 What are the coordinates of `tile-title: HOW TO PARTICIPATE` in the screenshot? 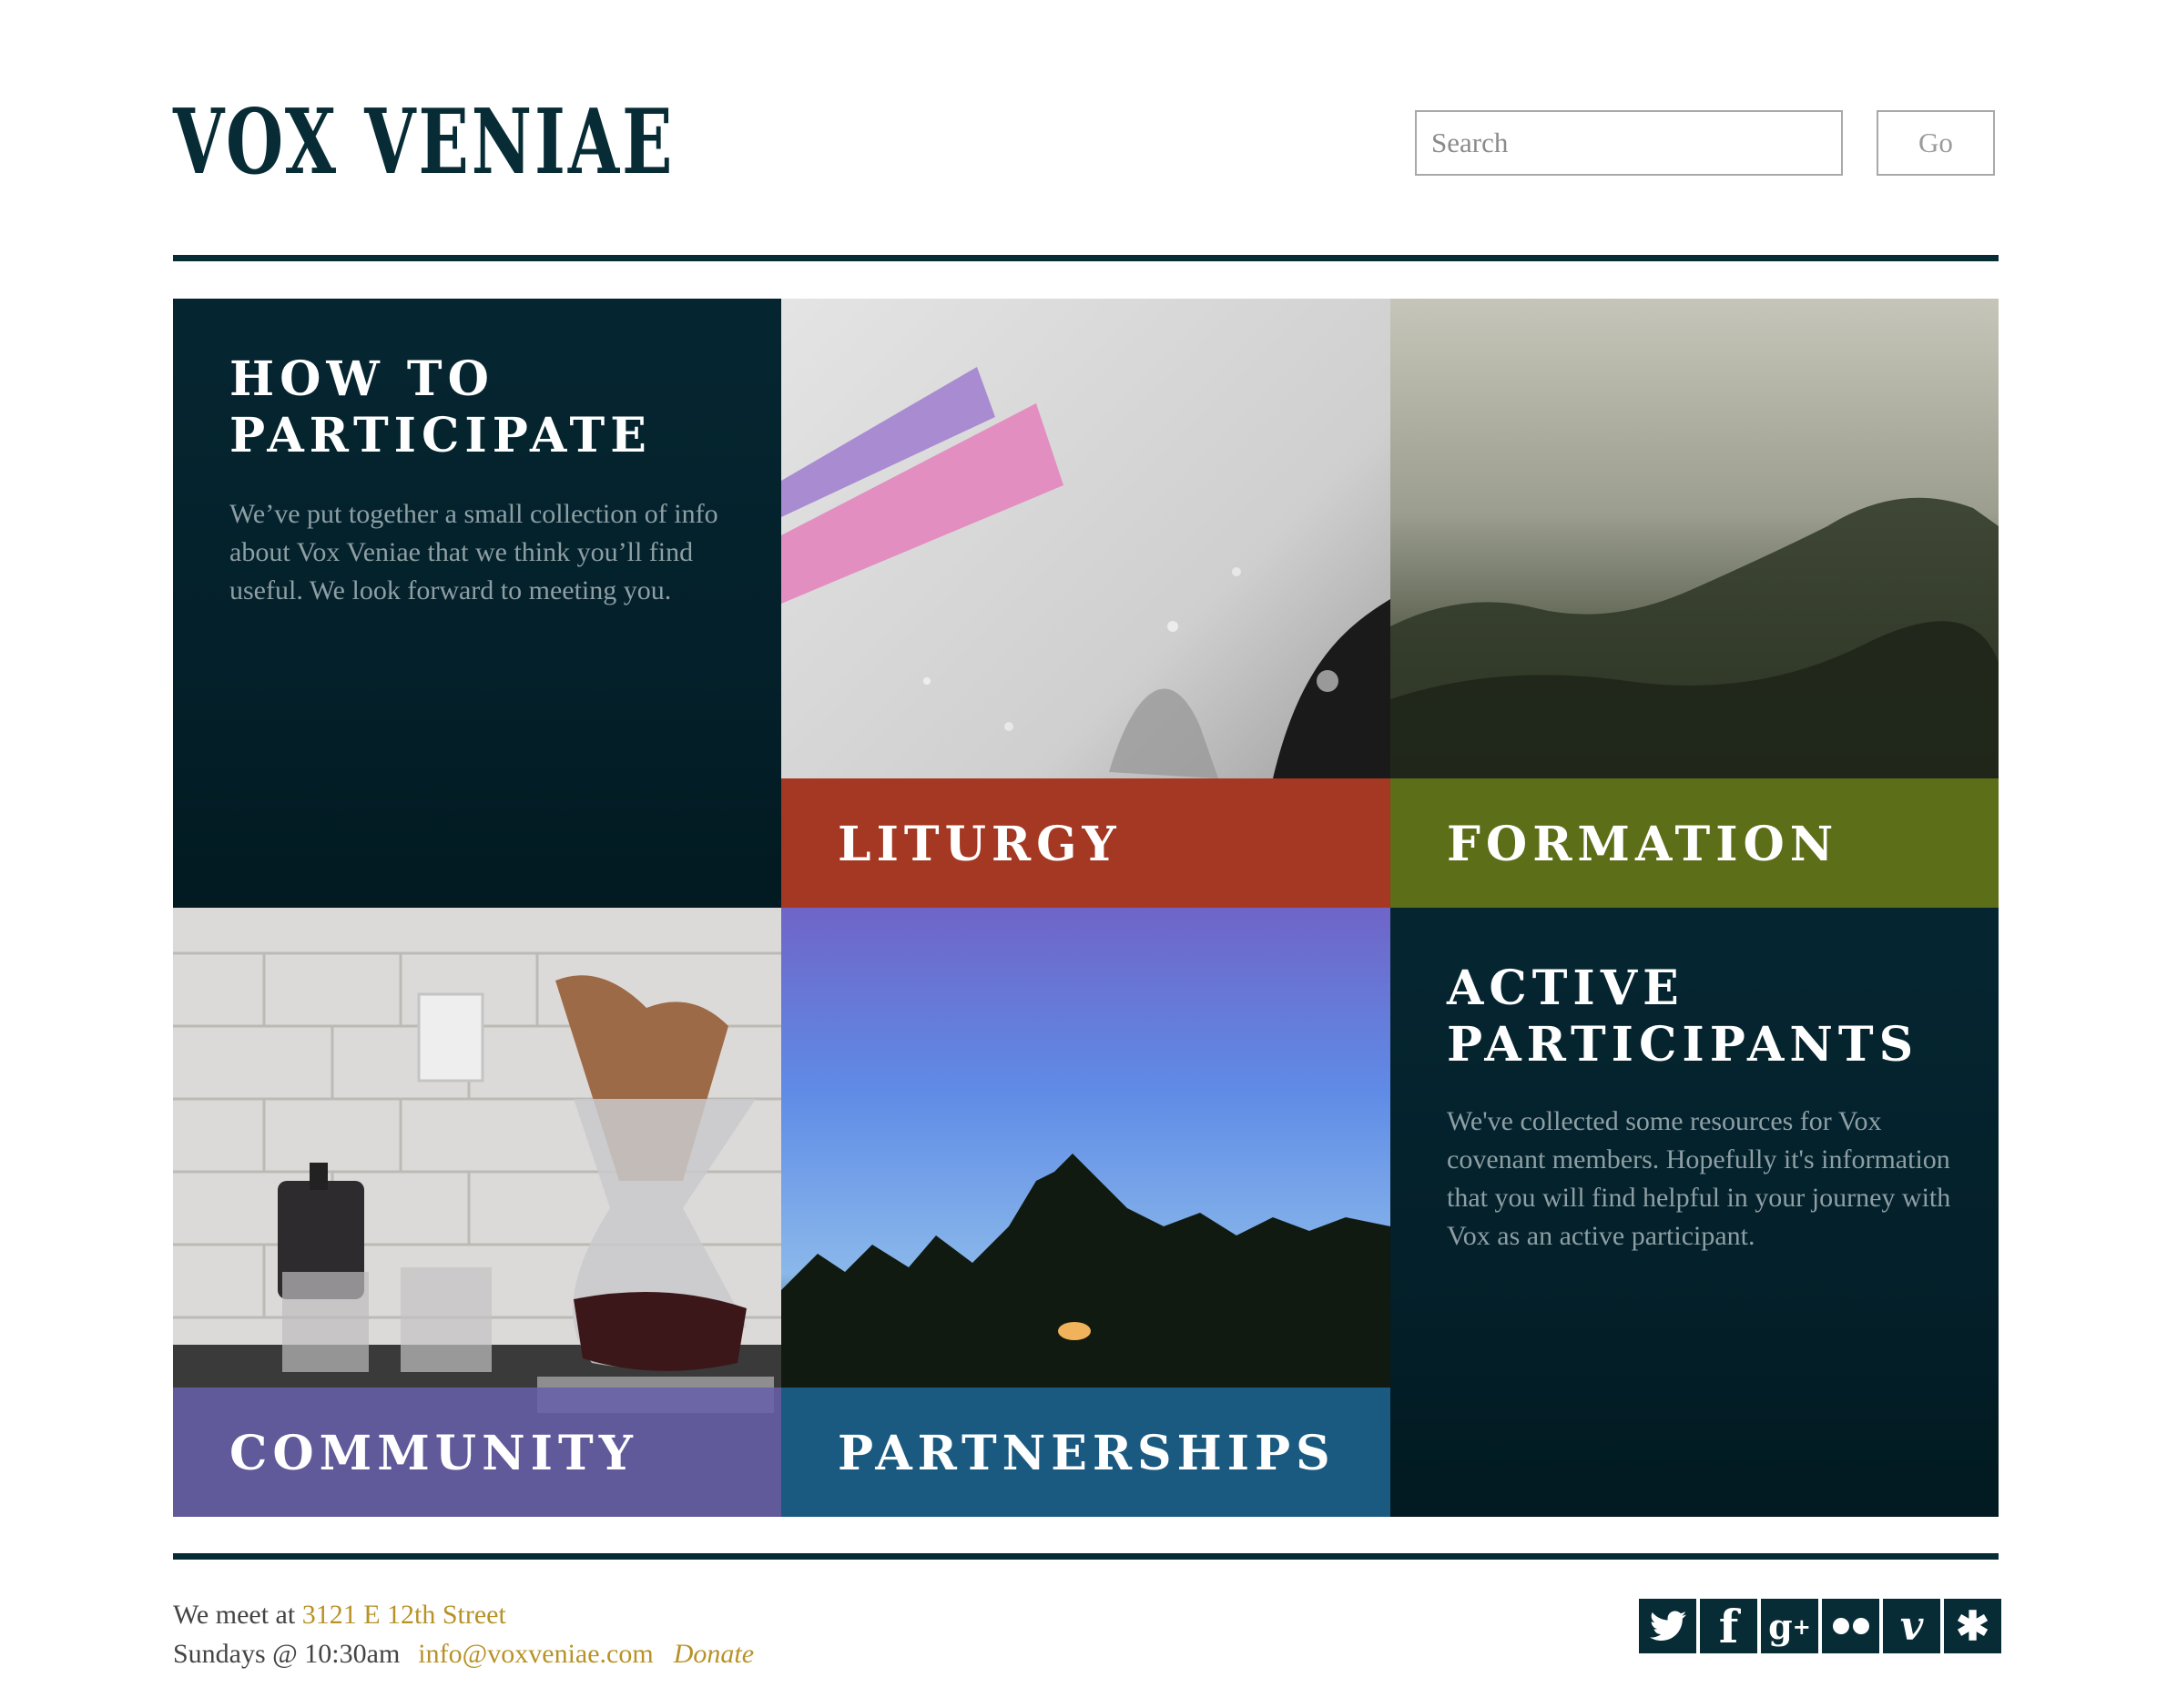 It's located at (440, 407).